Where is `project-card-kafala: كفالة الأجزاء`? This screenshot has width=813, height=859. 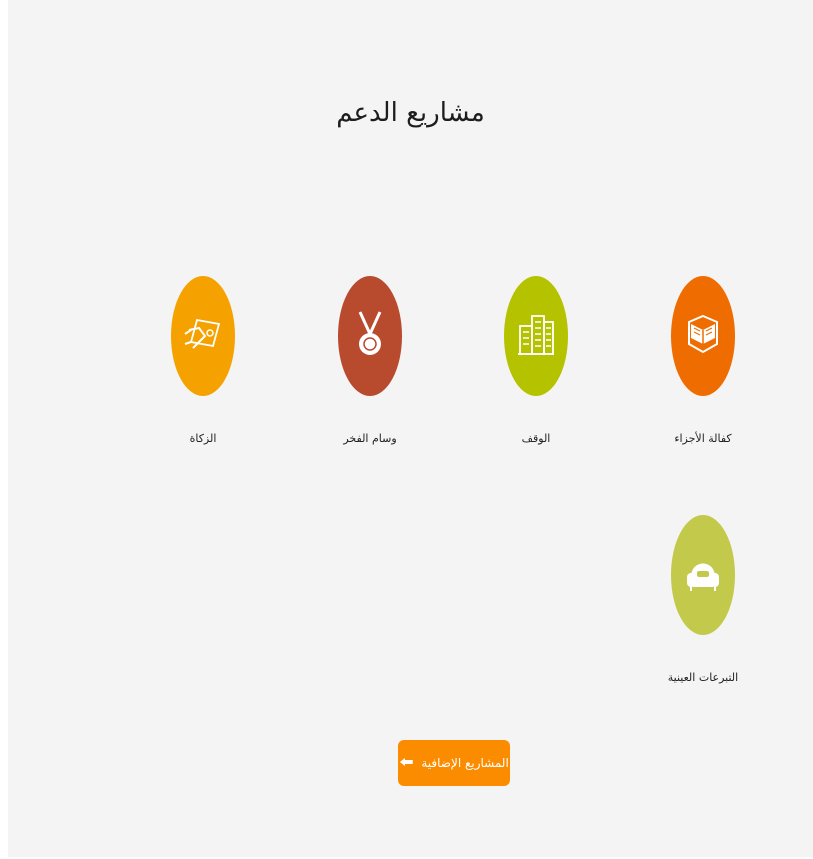
project-card-kafala: كفالة الأجزاء is located at coordinates (703, 360).